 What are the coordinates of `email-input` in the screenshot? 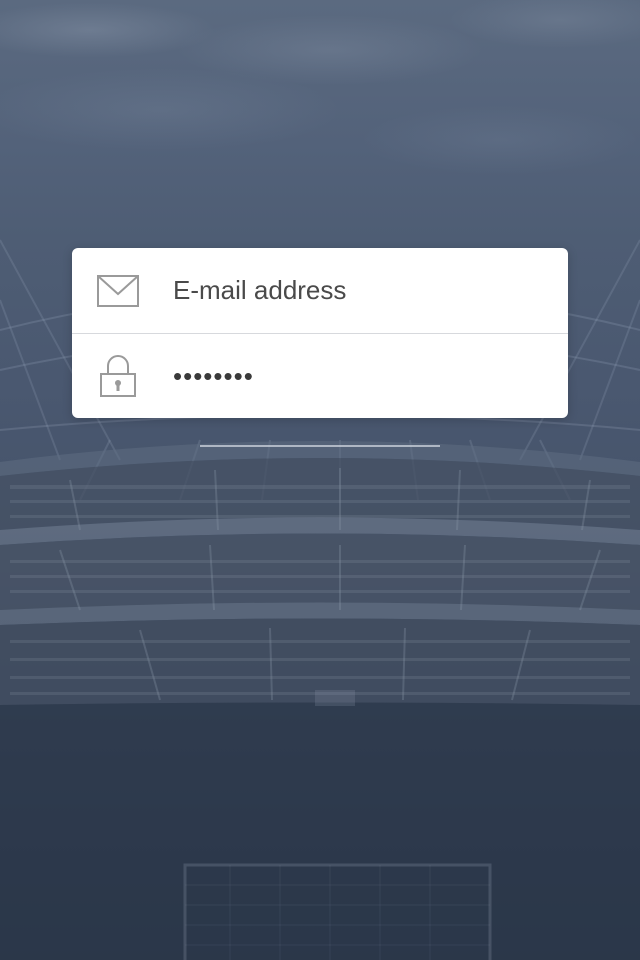 It's located at (358, 290).